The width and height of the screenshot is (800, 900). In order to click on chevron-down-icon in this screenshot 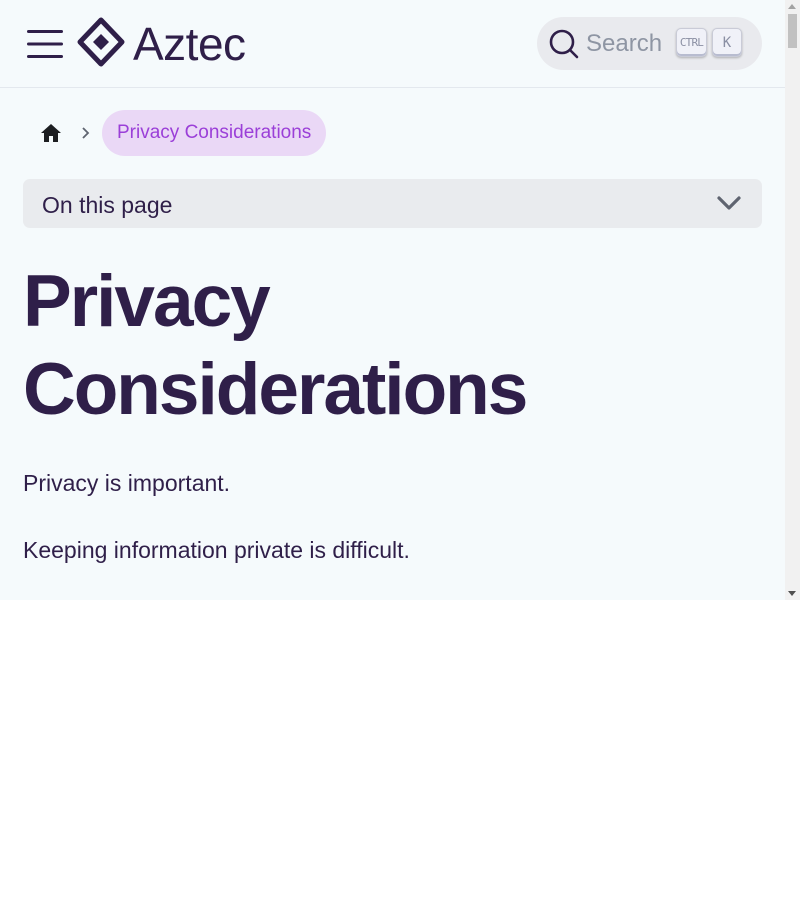, I will do `click(729, 203)`.